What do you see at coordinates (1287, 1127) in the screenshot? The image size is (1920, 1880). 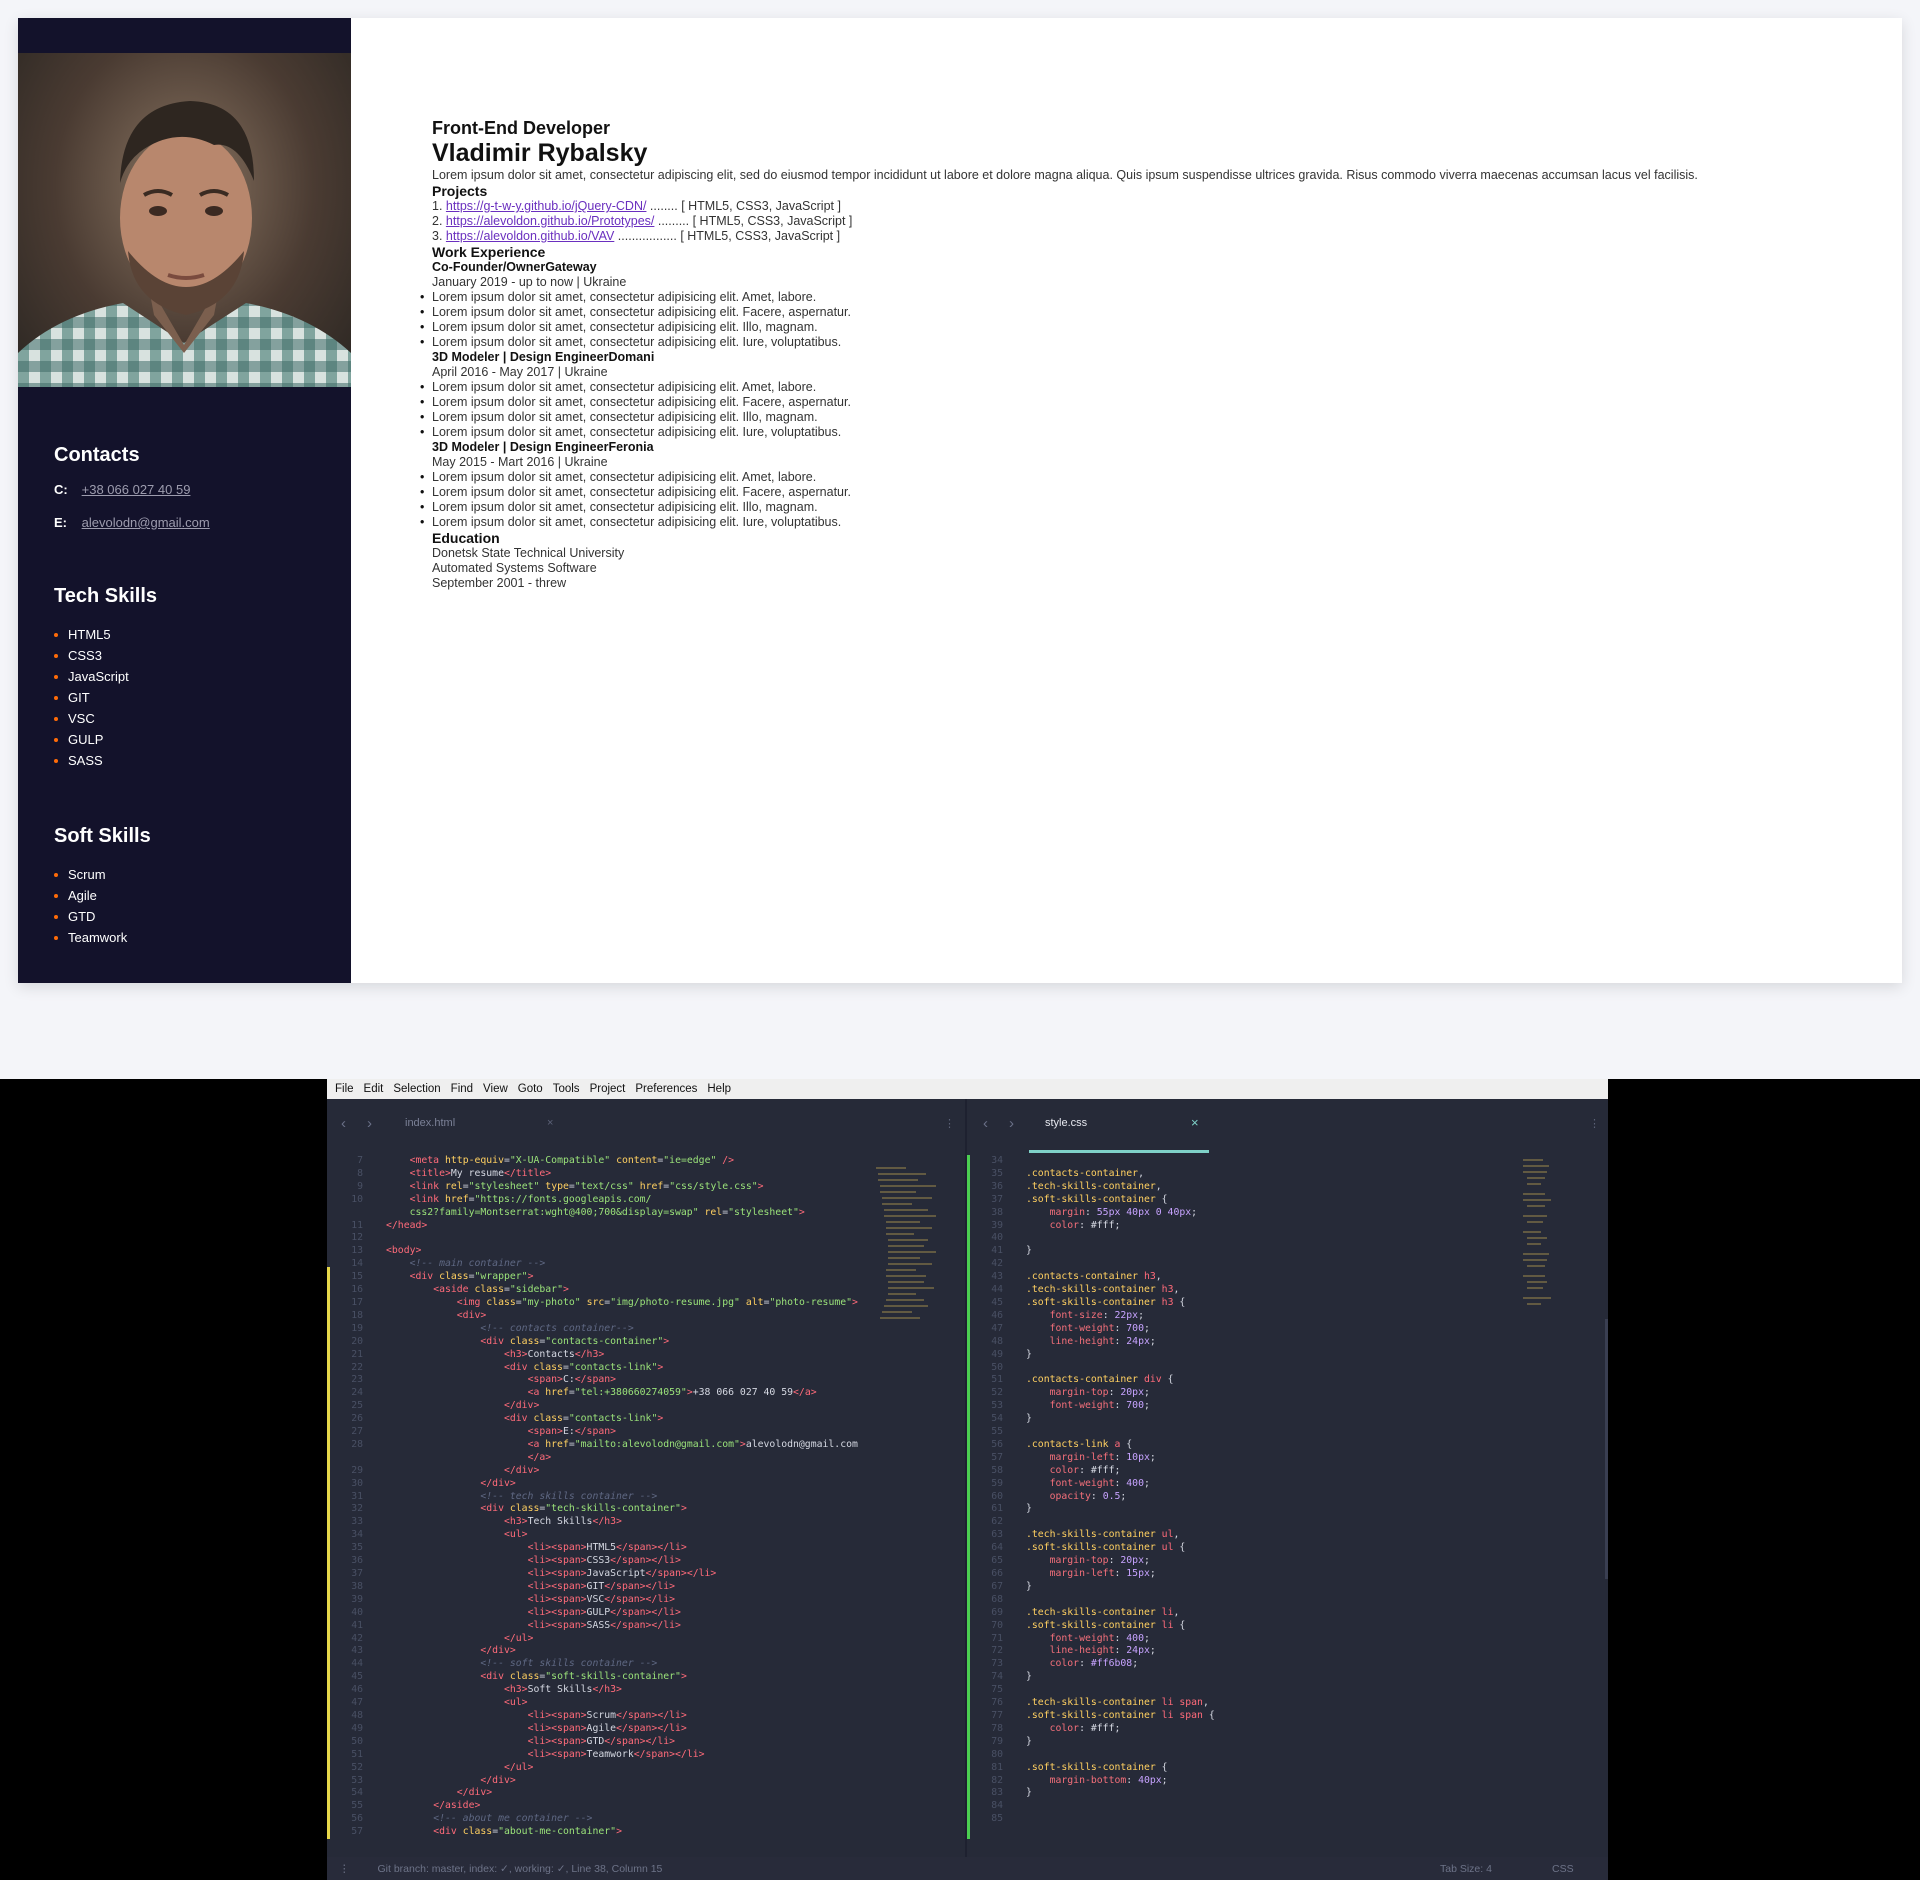 I see `tab-bar-right: ‹ › style.css × ⋮` at bounding box center [1287, 1127].